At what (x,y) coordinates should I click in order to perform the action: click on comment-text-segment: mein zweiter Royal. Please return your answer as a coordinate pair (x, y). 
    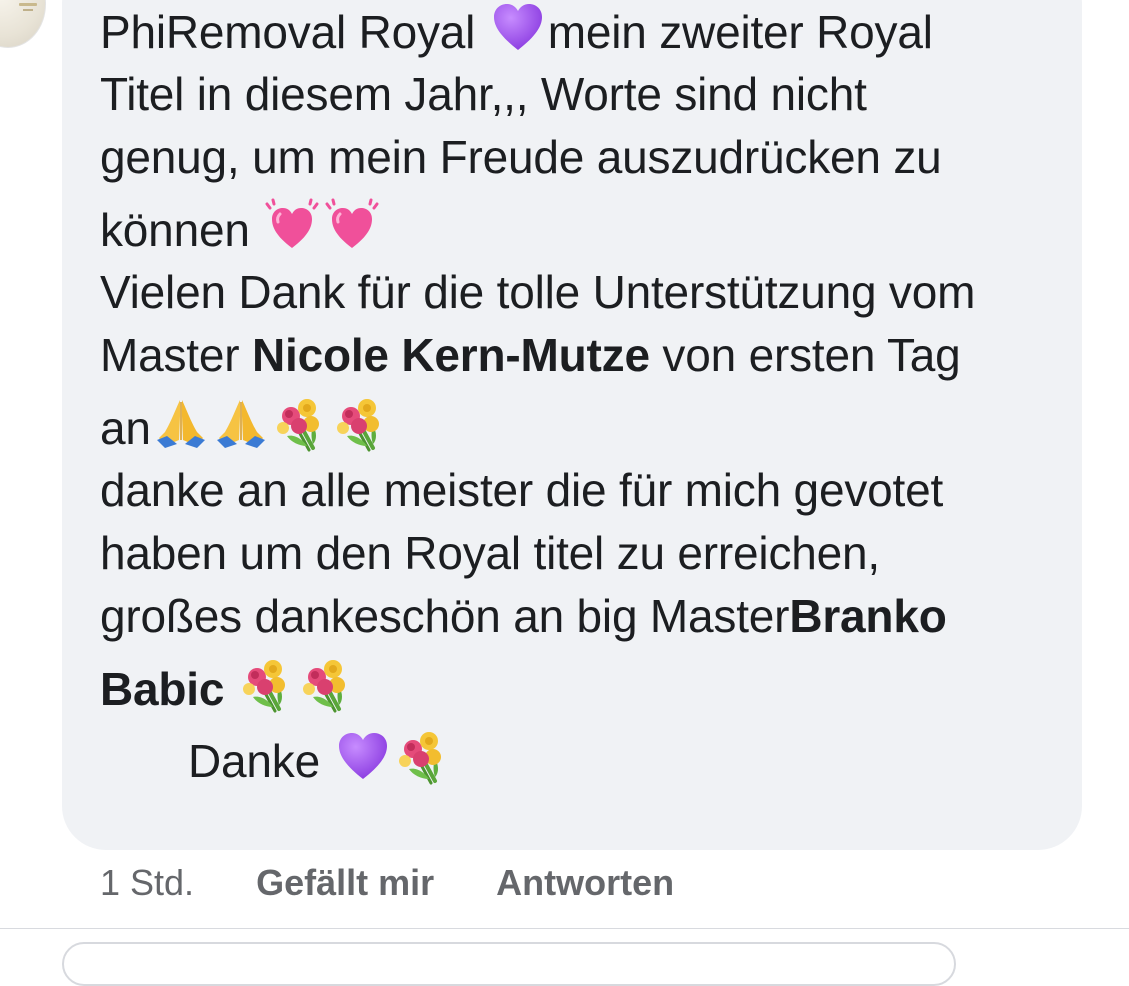
    Looking at the image, I should click on (740, 32).